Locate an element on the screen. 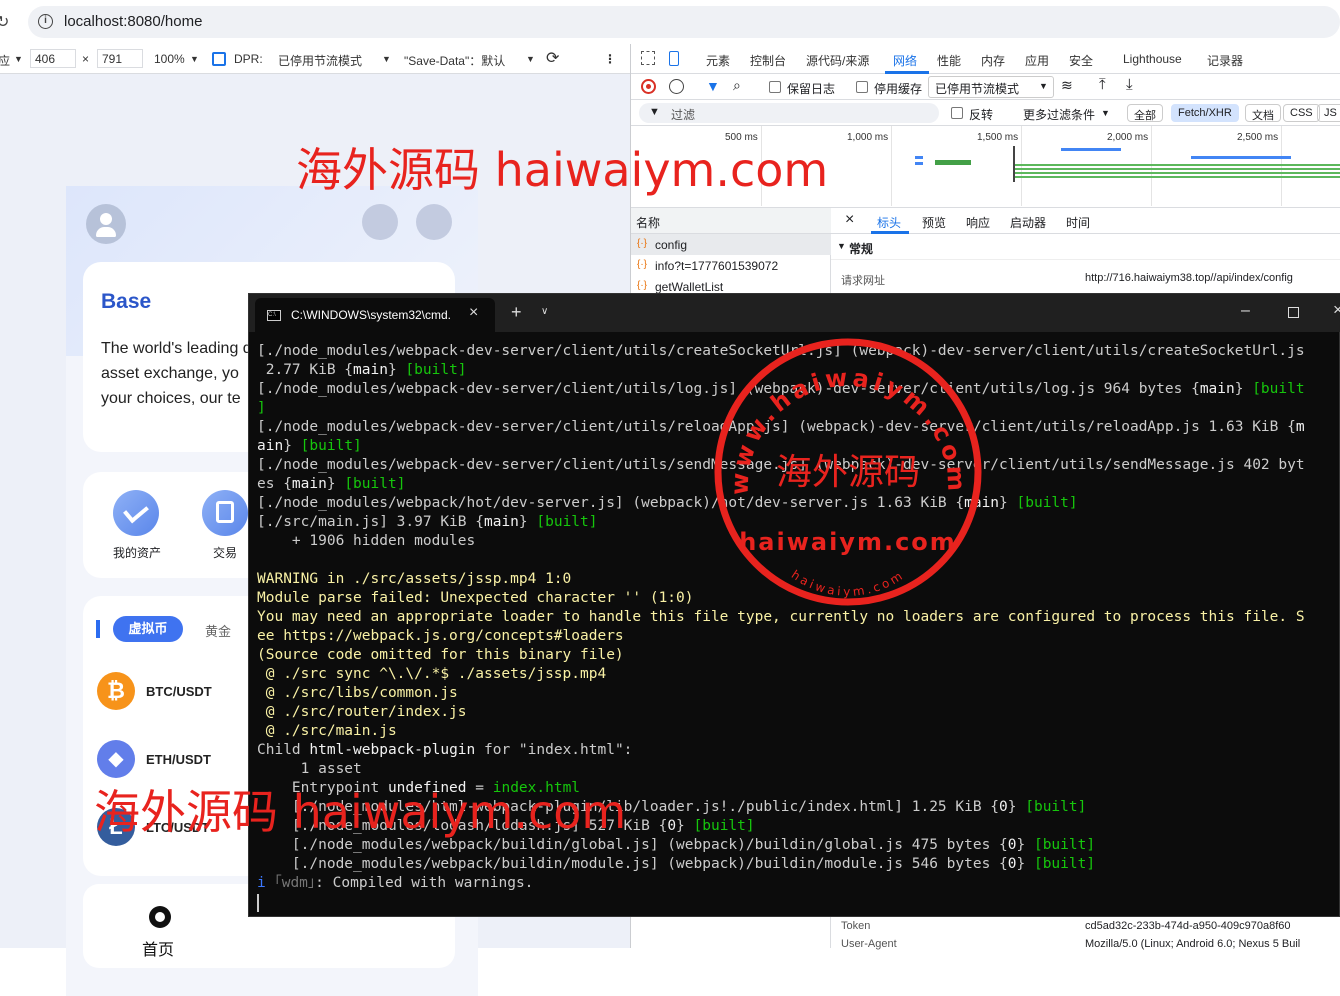 The height and width of the screenshot is (996, 1340). throttle-select: 已停用节流模式 is located at coordinates (320, 60).